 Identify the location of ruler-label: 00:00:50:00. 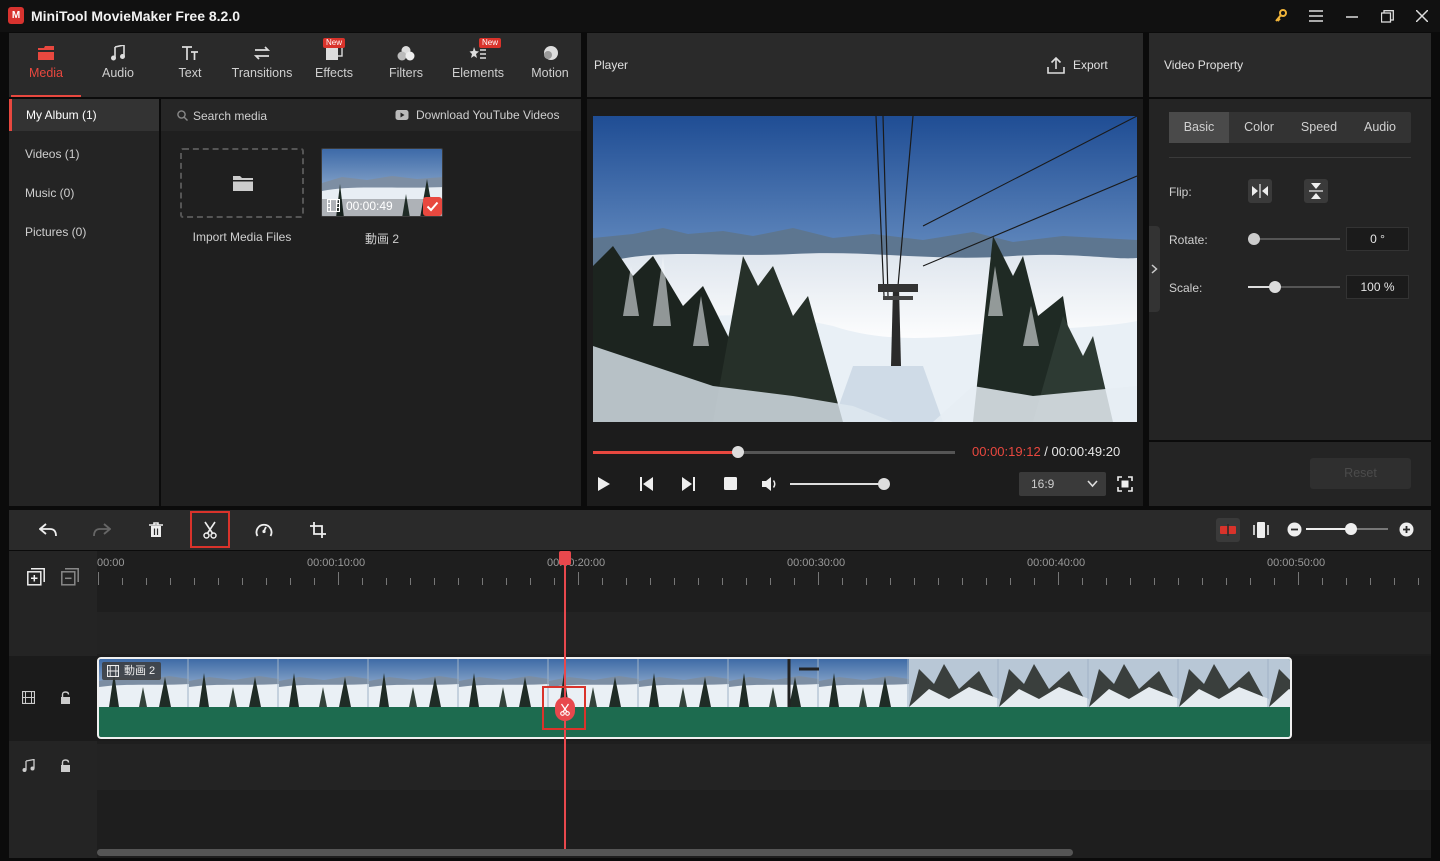
(1296, 563).